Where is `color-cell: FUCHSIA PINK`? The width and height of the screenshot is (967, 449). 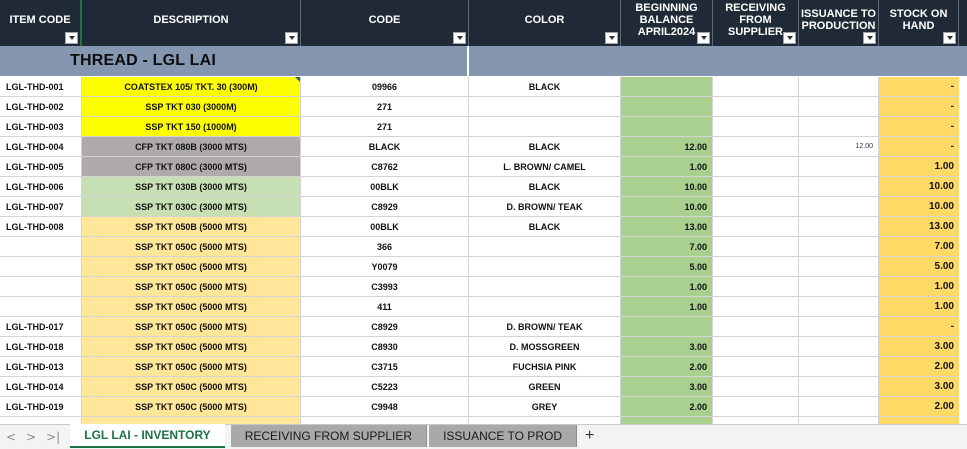
color-cell: FUCHSIA PINK is located at coordinates (545, 367).